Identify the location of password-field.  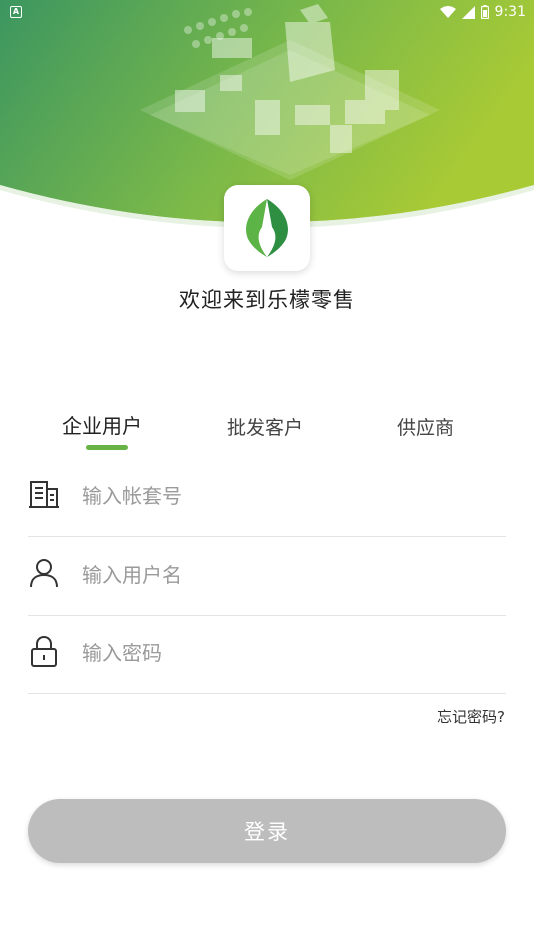
(267, 654).